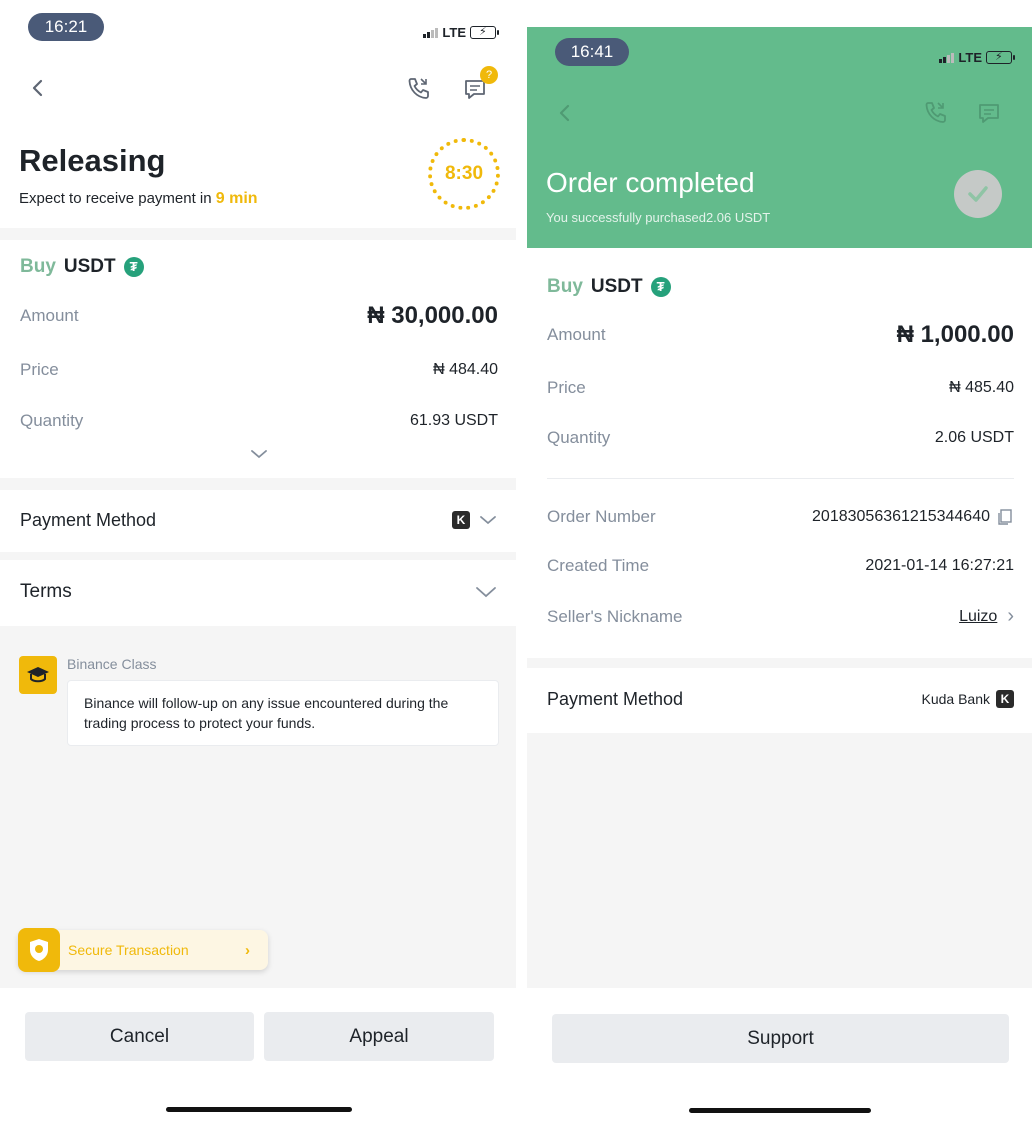 Image resolution: width=1032 pixels, height=1130 pixels. I want to click on amount-row: Amount ₦ 30,000.00, so click(259, 316).